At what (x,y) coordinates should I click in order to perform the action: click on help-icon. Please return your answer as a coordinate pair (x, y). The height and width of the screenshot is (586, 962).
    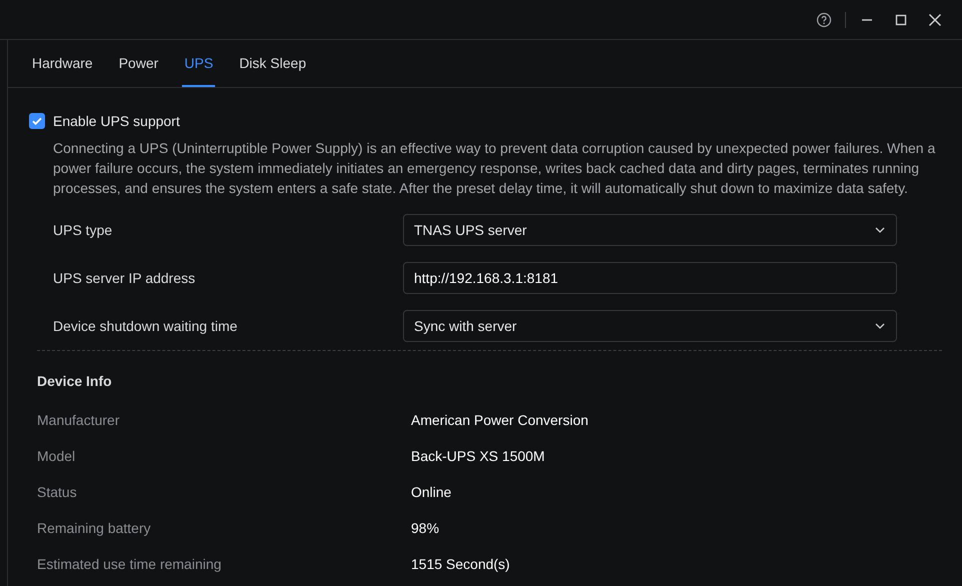
    Looking at the image, I should click on (824, 20).